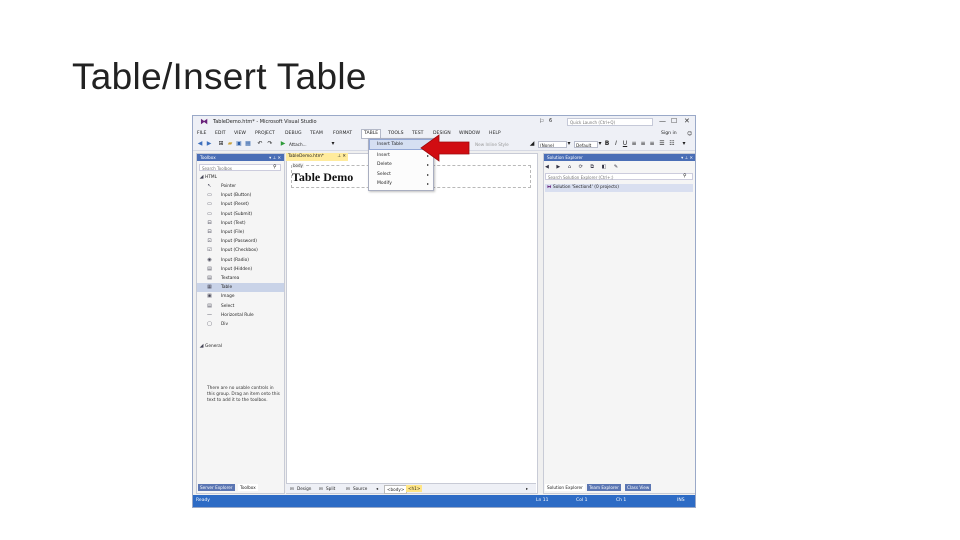 This screenshot has width=960, height=540. What do you see at coordinates (652, 144) in the screenshot?
I see `align-right-icon: ≡` at bounding box center [652, 144].